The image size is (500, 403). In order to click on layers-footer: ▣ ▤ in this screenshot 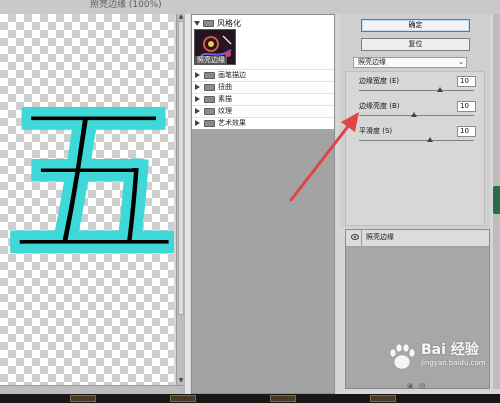, I will do `click(417, 386)`.